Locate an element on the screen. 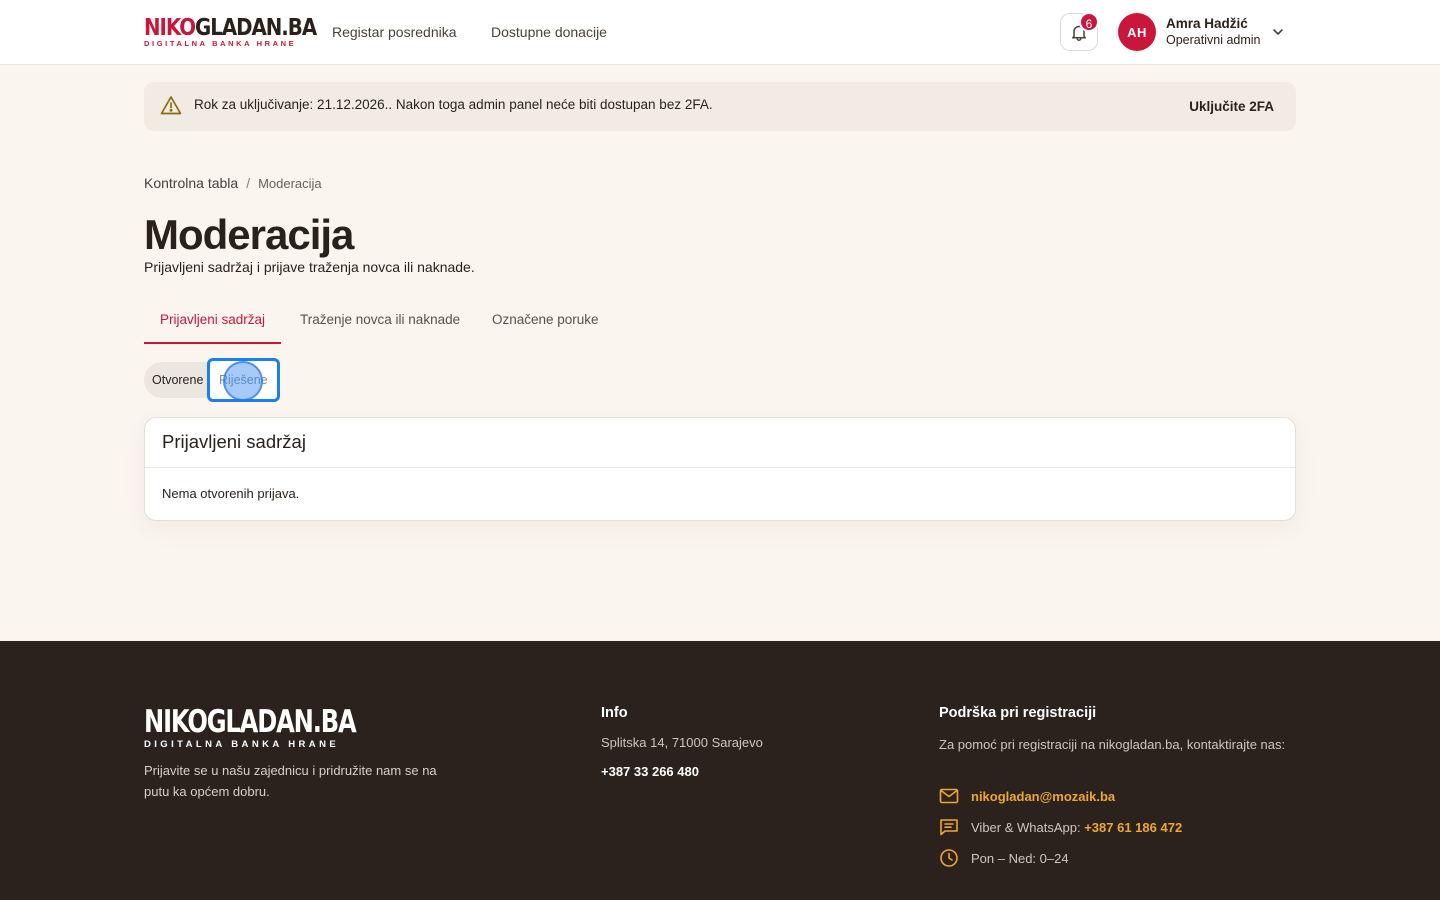 The image size is (1440, 900). footer-viber-row: Viber & WhatsApp: +387 61 186 472 is located at coordinates (1060, 827).